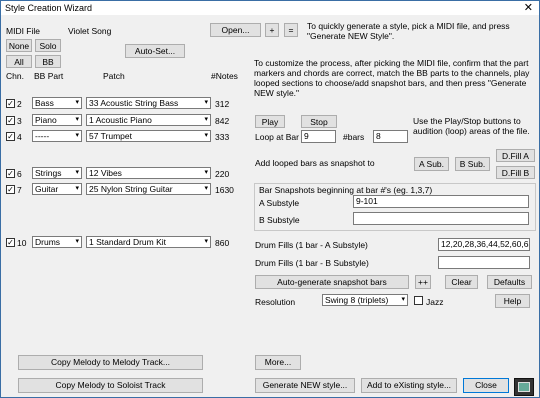 This screenshot has height=398, width=540. Describe the element at coordinates (515, 155) in the screenshot. I see `dfill-a-button: D.Fill A` at that location.